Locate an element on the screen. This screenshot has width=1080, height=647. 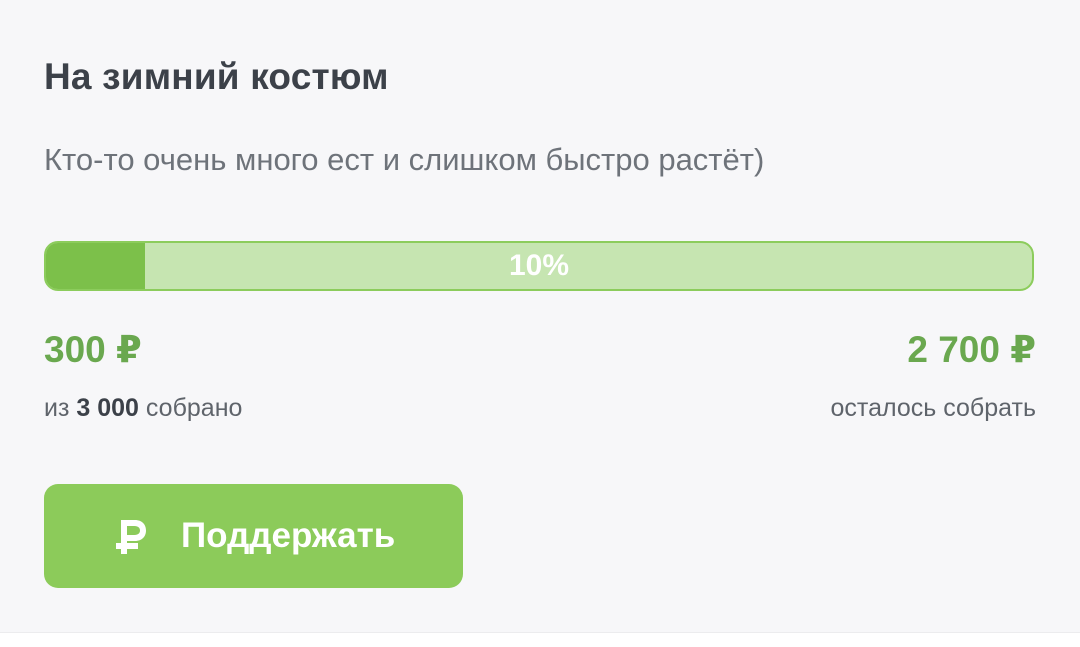
progress-bar: 10% is located at coordinates (539, 266).